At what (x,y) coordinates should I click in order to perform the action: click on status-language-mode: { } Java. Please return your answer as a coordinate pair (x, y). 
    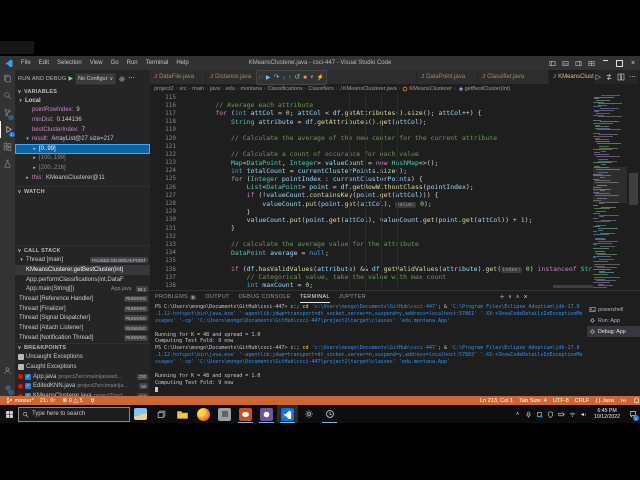
    Looking at the image, I should click on (604, 401).